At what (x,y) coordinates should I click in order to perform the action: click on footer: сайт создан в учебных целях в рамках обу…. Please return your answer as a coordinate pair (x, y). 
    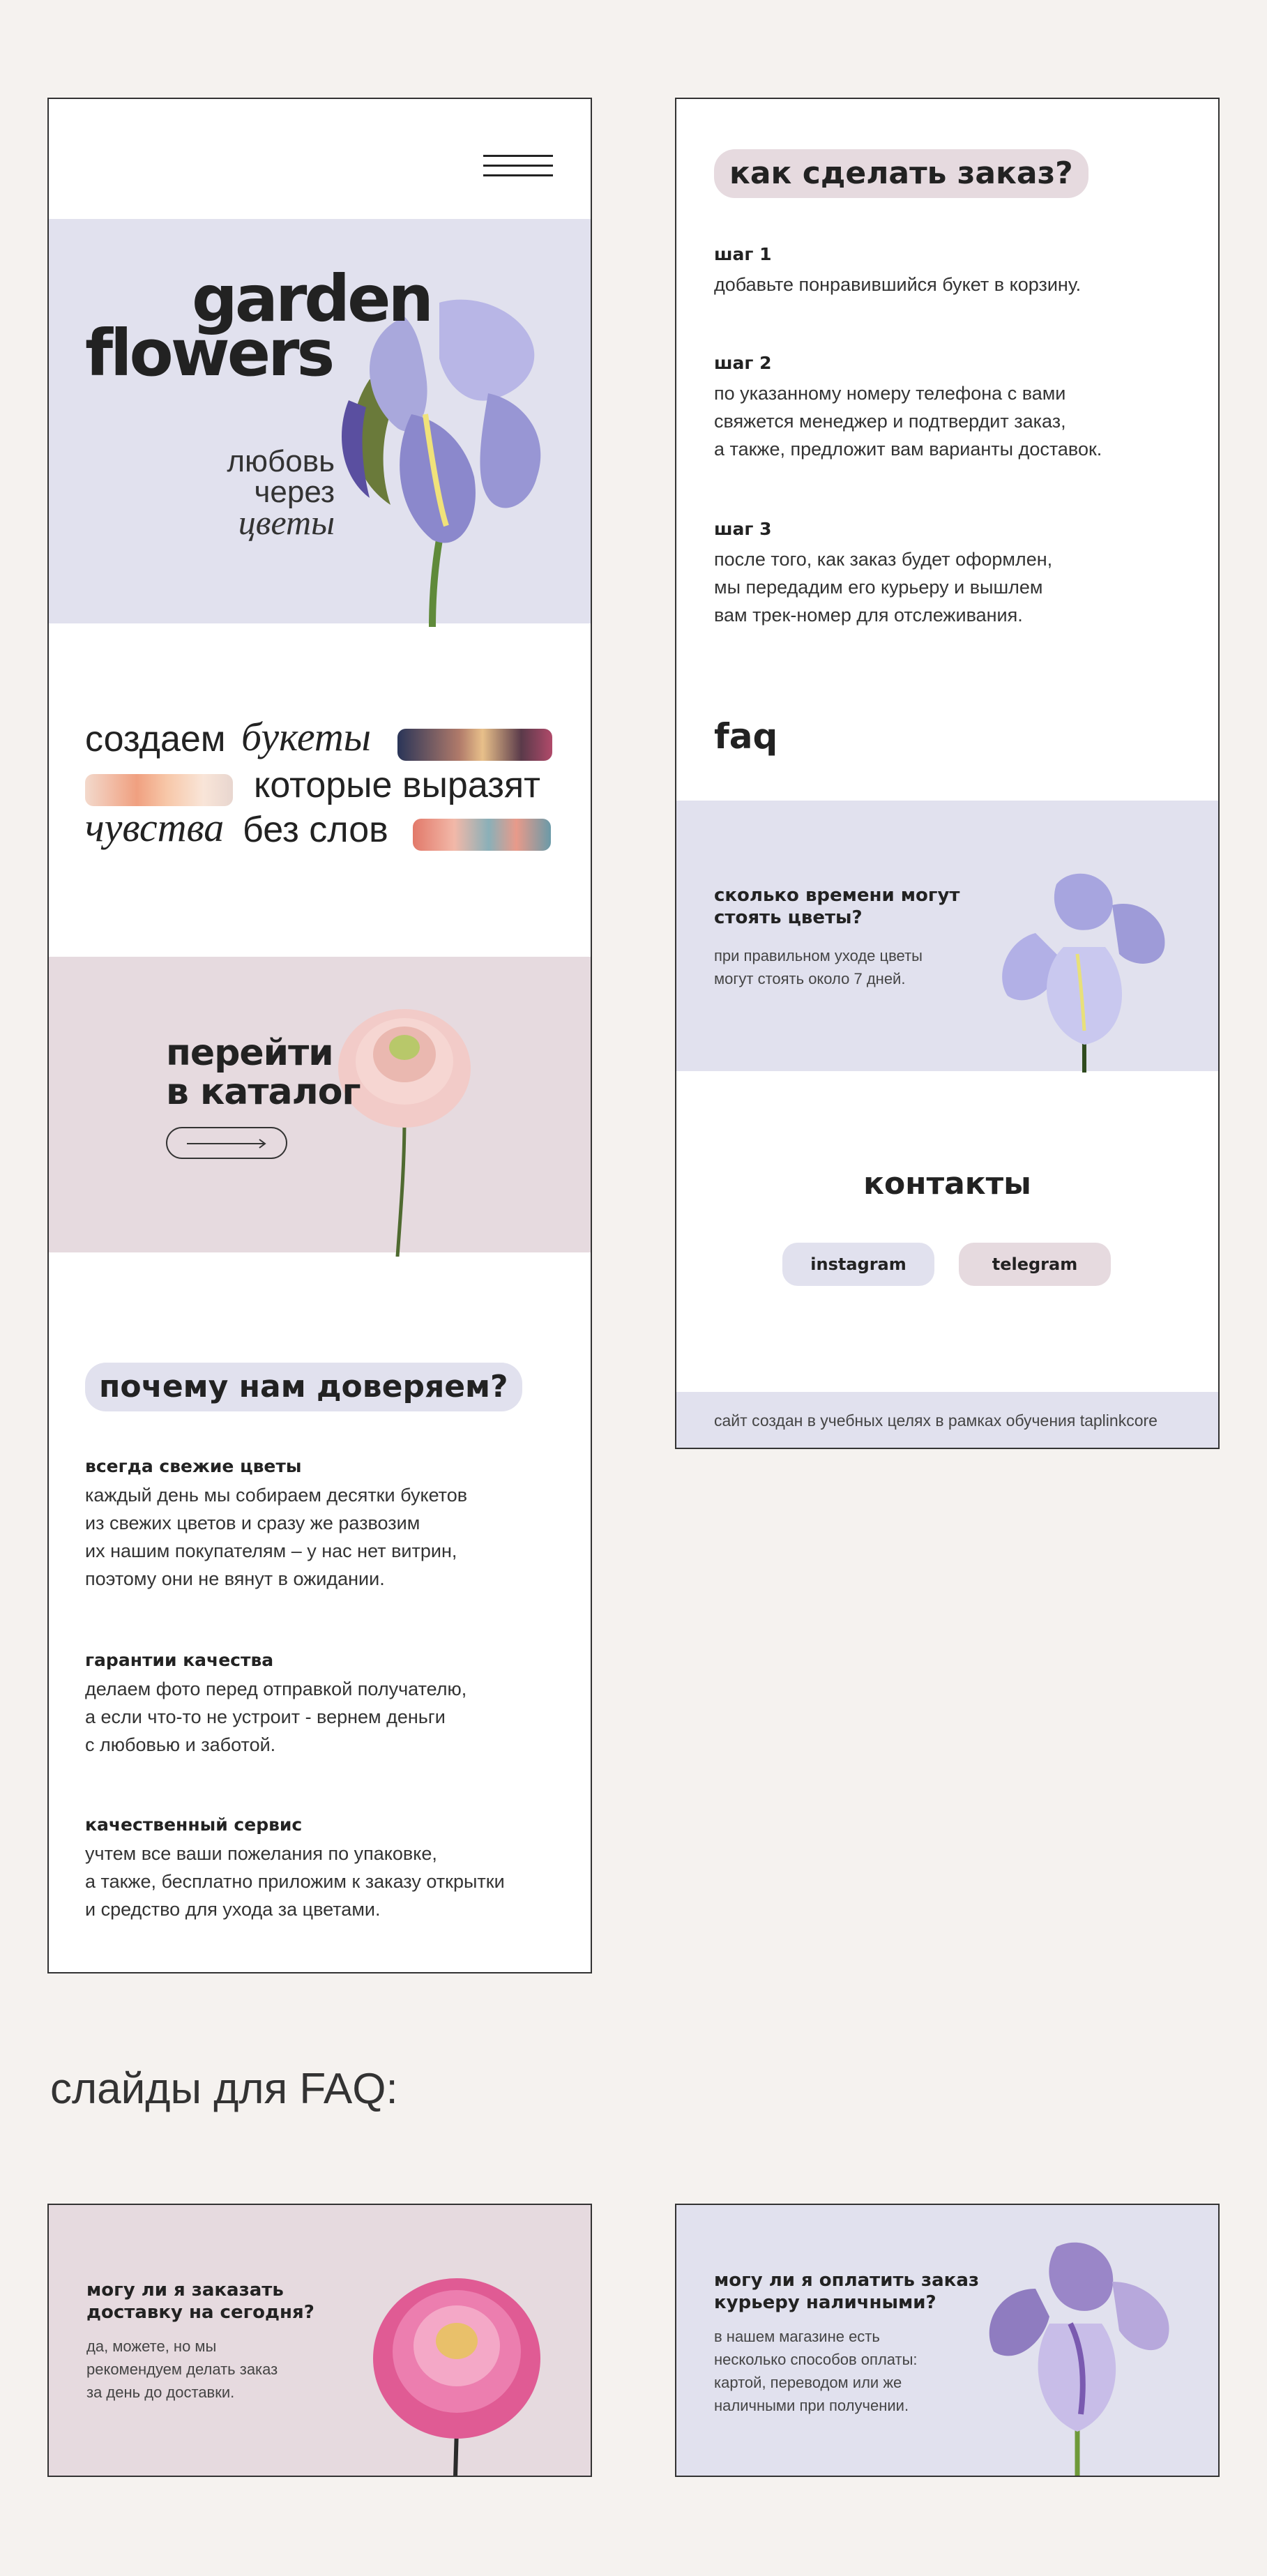
    Looking at the image, I should click on (947, 1420).